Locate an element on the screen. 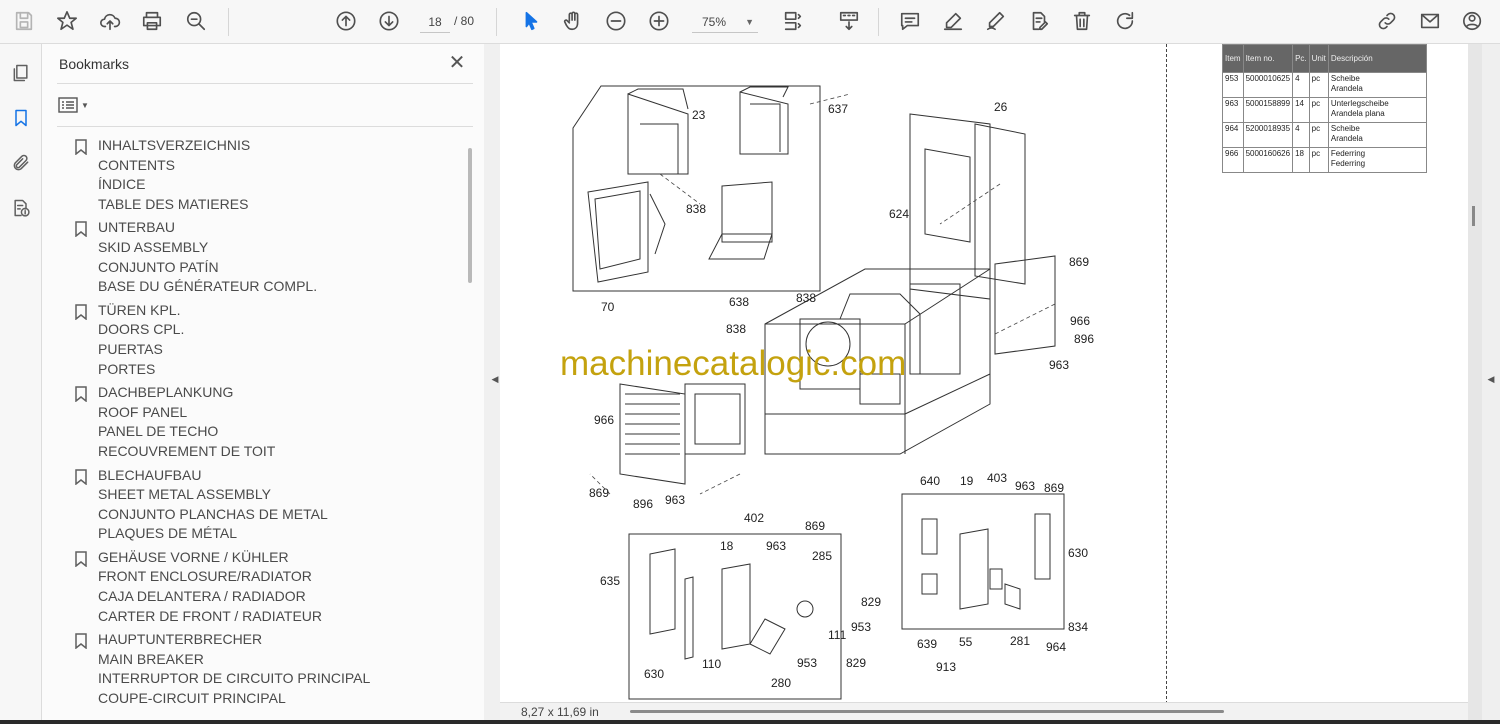  cell-item: 953 is located at coordinates (1233, 85).